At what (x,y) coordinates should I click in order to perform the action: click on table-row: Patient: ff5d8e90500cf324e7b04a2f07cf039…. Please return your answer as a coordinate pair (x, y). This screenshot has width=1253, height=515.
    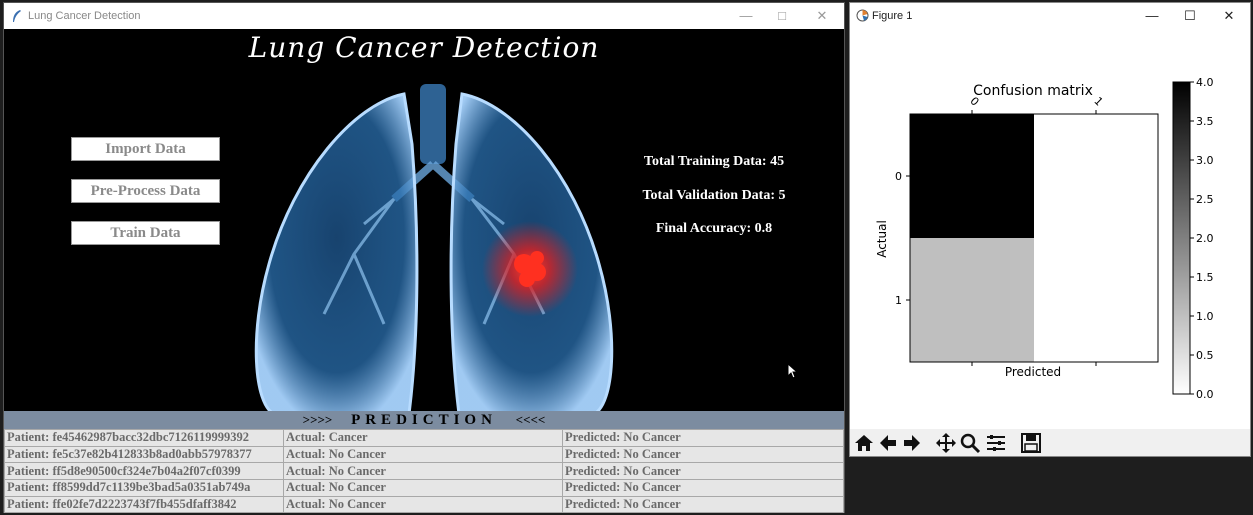
    Looking at the image, I should click on (424, 471).